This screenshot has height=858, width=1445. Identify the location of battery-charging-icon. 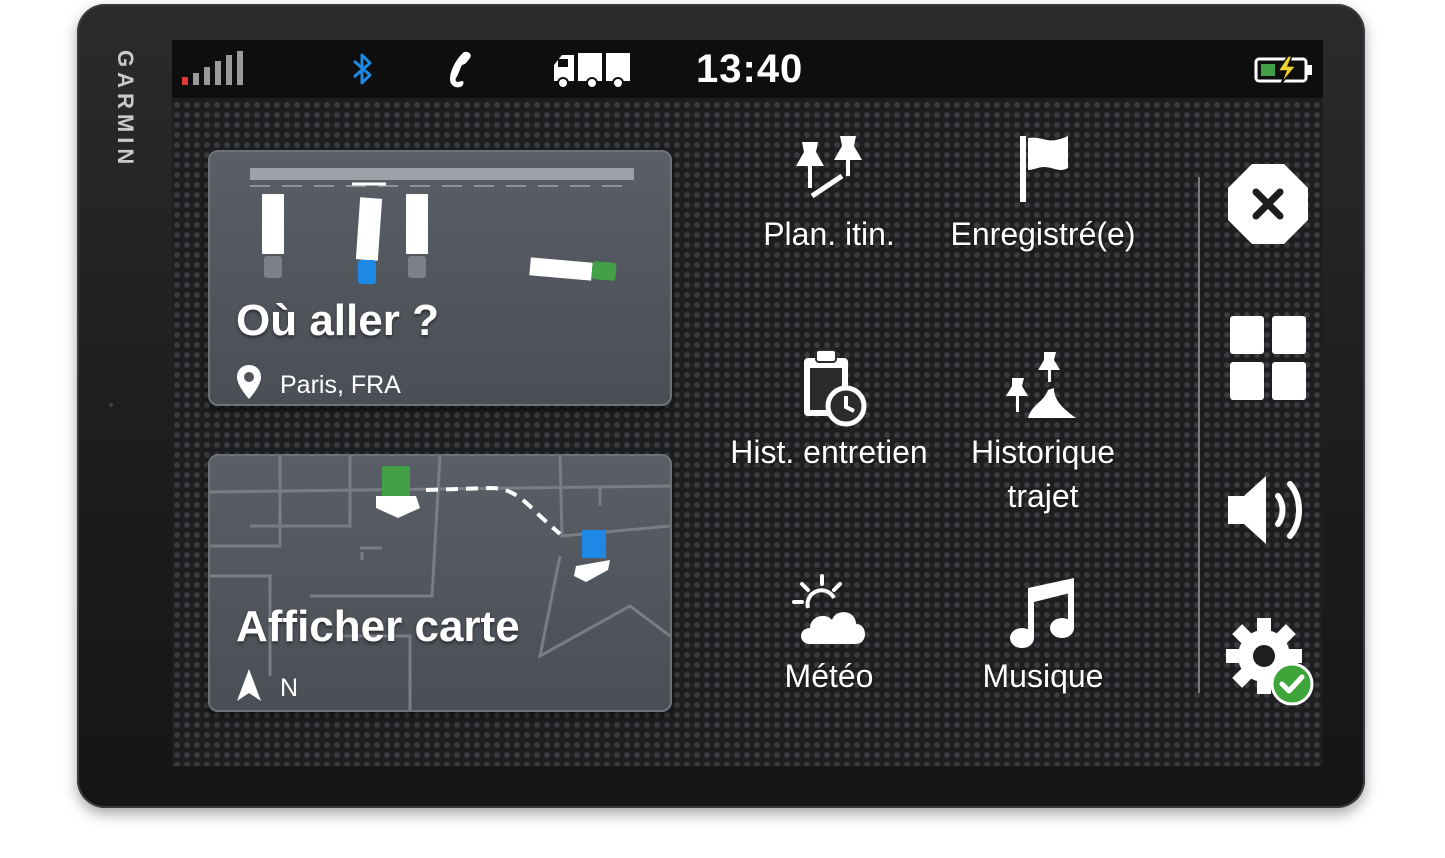
(1284, 69).